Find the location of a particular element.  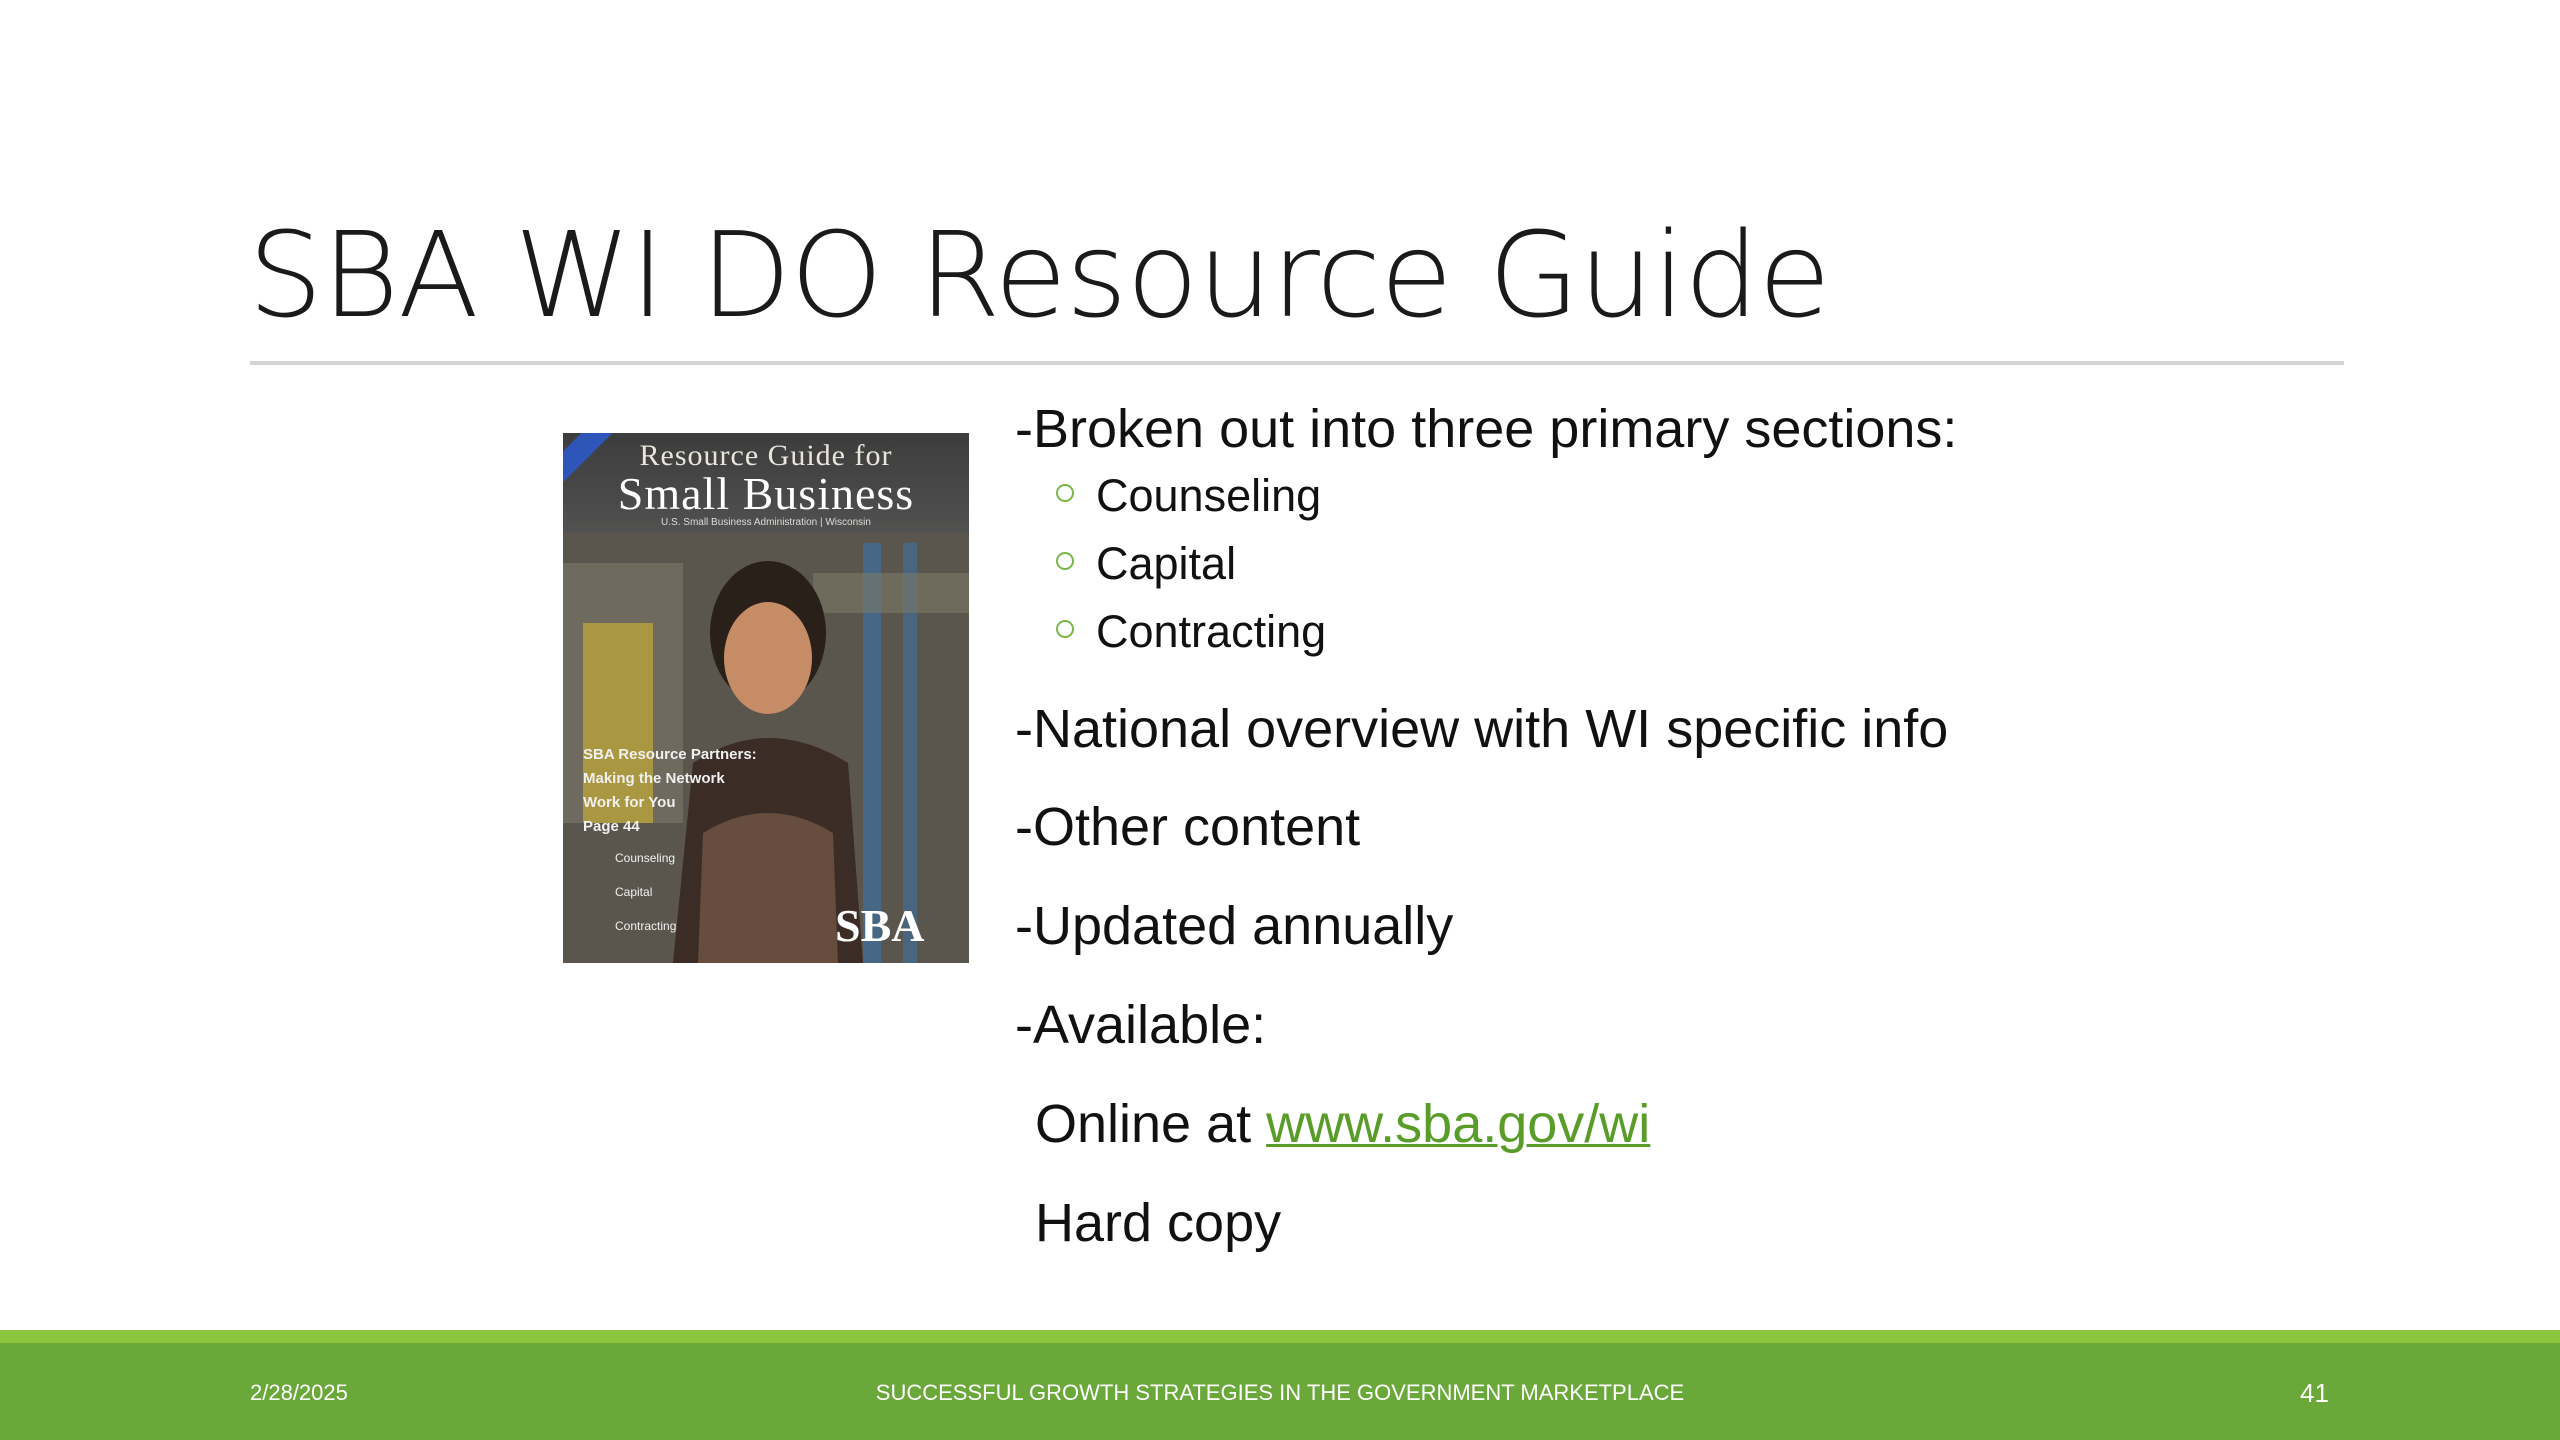

sub-bullet-label: Capital is located at coordinates (1166, 563).